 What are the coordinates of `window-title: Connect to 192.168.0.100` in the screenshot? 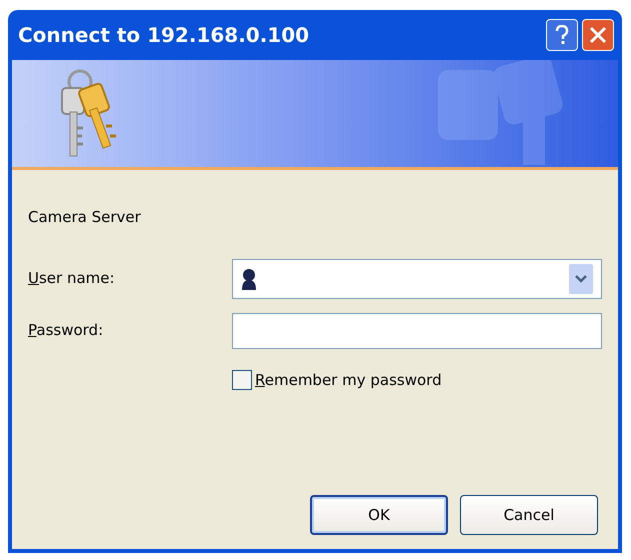 It's located at (164, 35).